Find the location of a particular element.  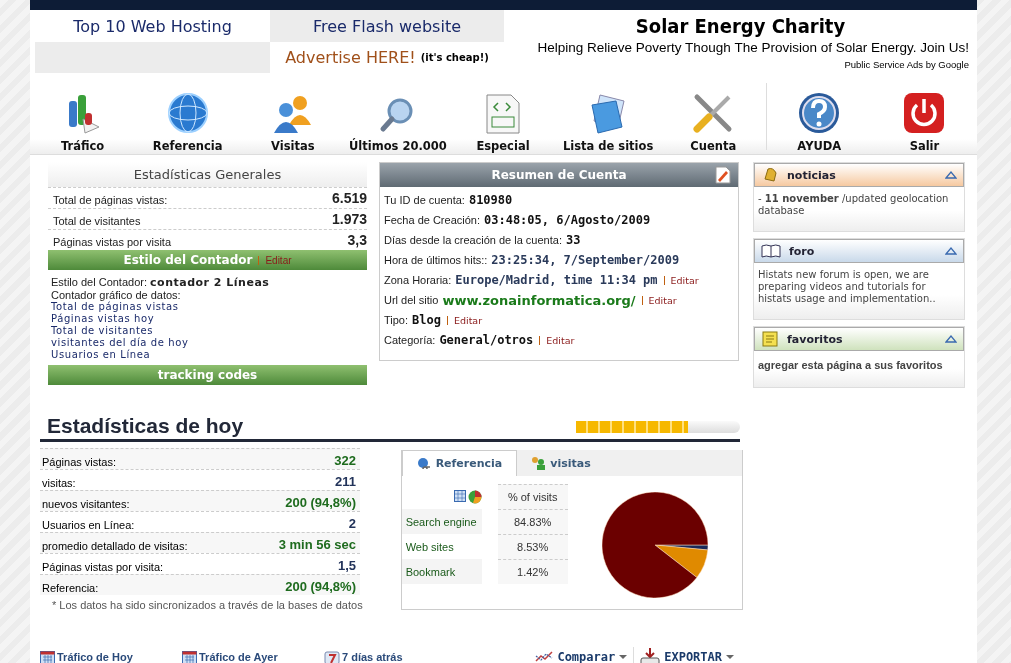

box-text: - 11 november /updated geolocation database is located at coordinates (853, 205).